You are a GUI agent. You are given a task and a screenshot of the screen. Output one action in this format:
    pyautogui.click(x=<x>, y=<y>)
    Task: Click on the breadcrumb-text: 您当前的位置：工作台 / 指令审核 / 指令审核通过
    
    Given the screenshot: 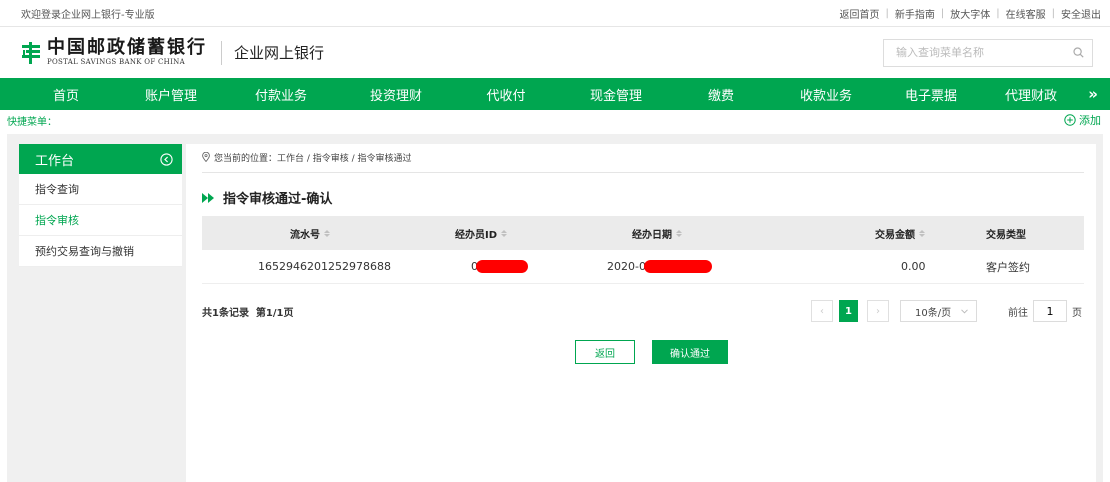 What is the action you would take?
    pyautogui.click(x=313, y=159)
    